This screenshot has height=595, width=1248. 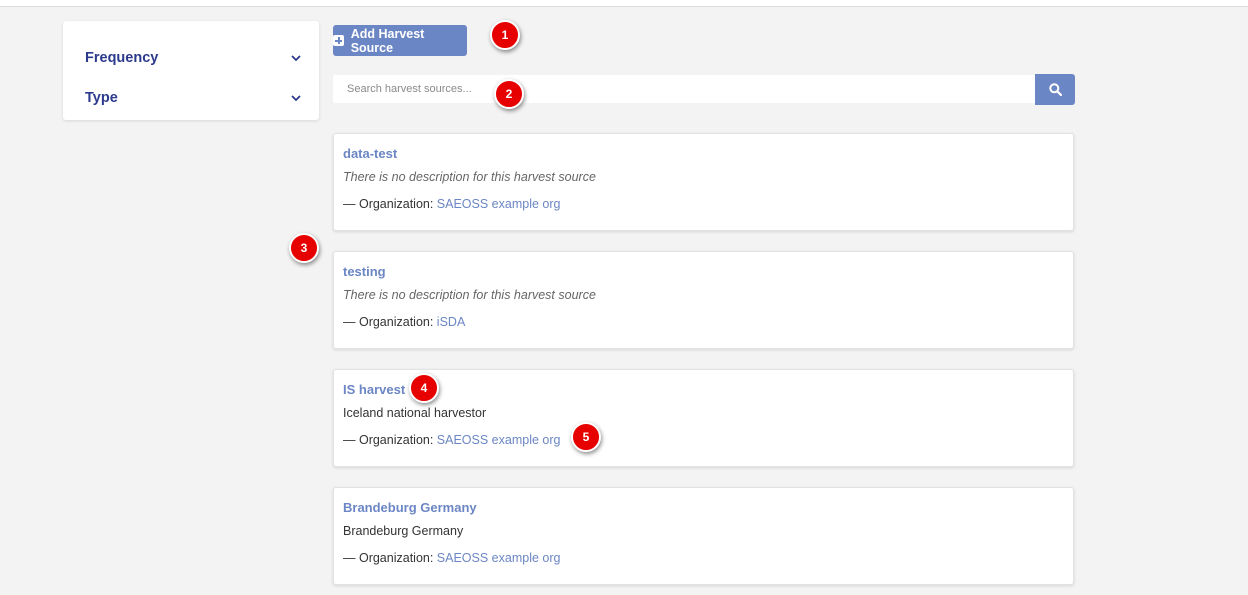 I want to click on filter-type: Type, so click(x=193, y=98).